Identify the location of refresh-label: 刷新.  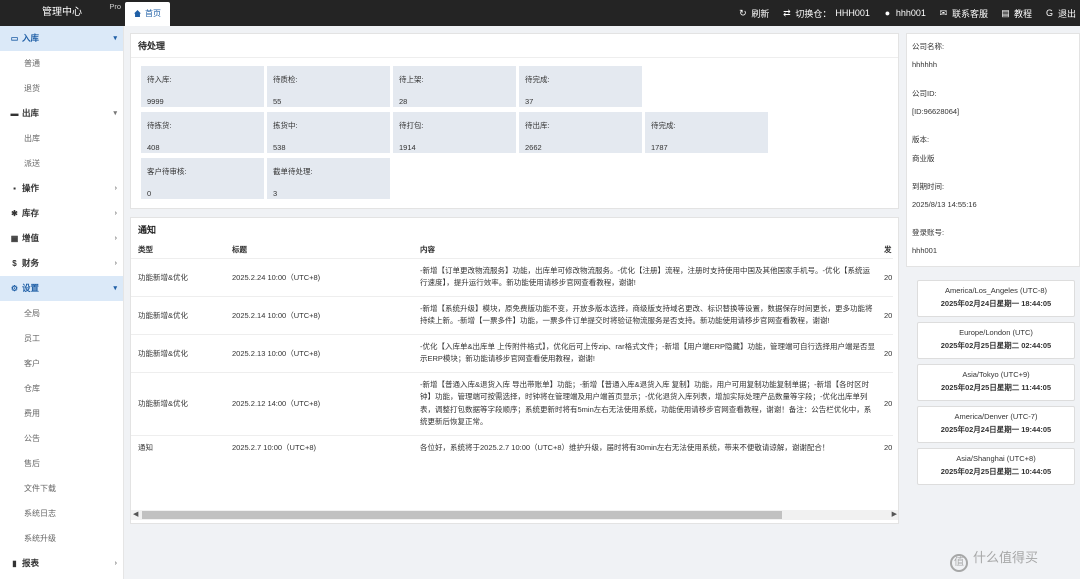
(760, 13).